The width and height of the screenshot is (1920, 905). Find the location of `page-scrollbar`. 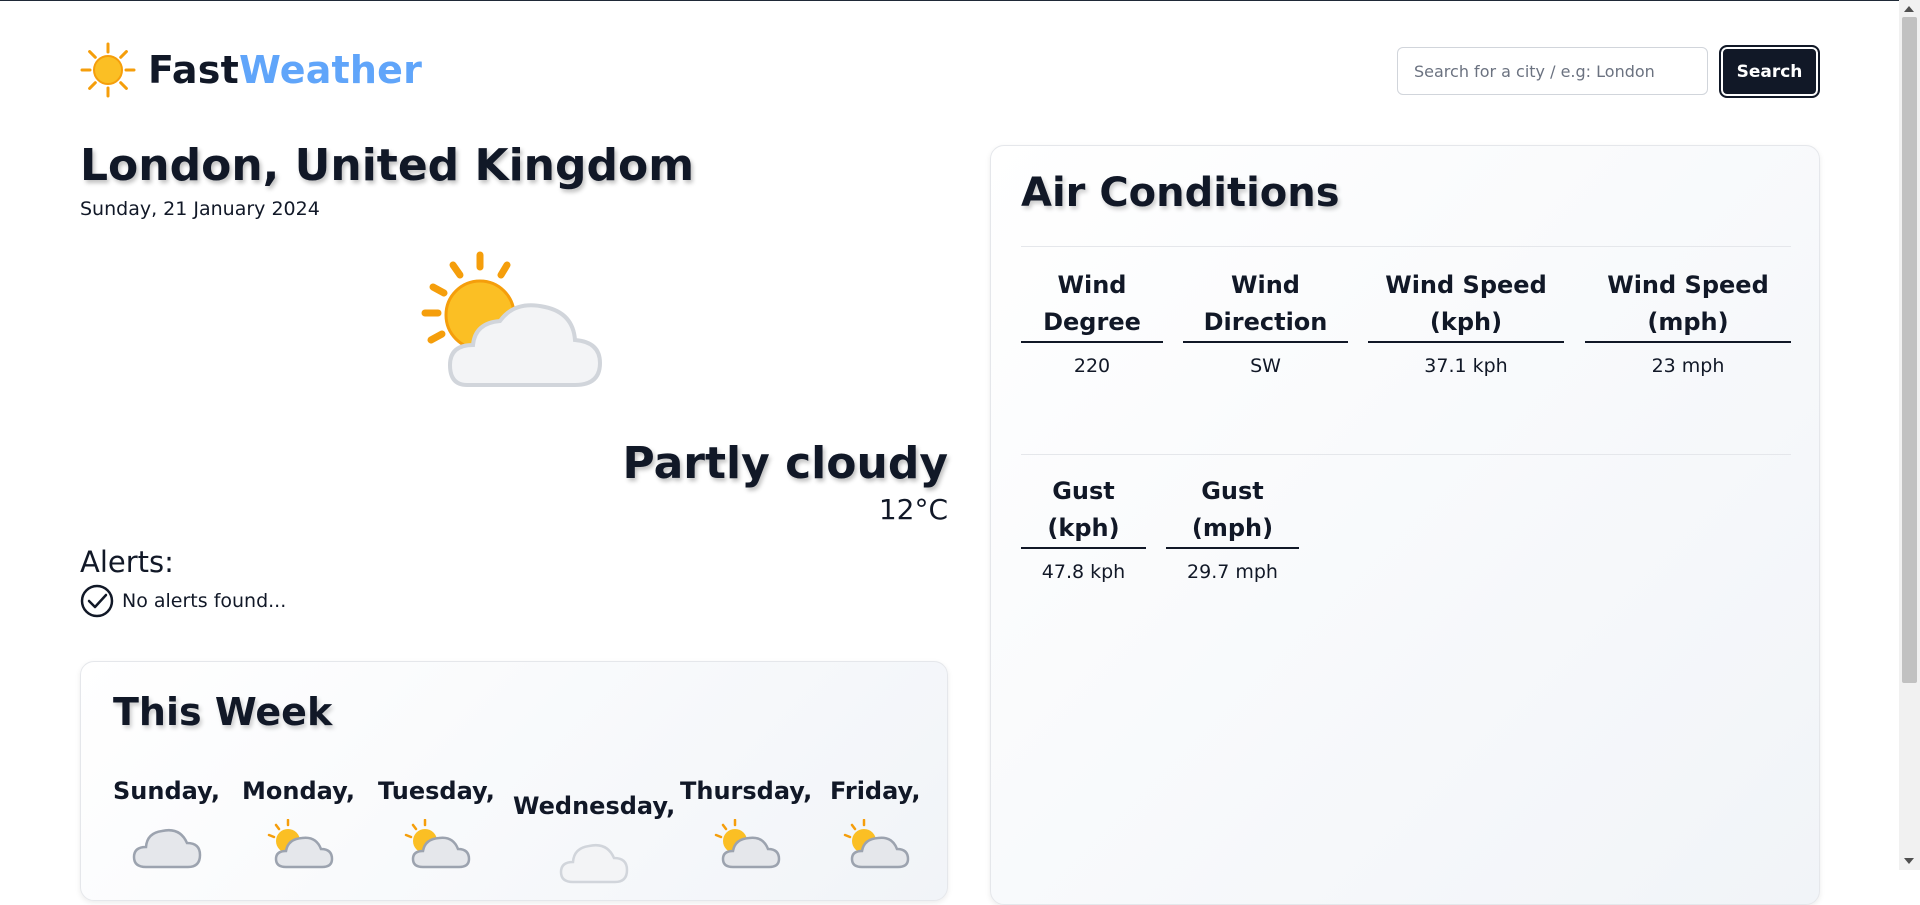

page-scrollbar is located at coordinates (1909, 435).